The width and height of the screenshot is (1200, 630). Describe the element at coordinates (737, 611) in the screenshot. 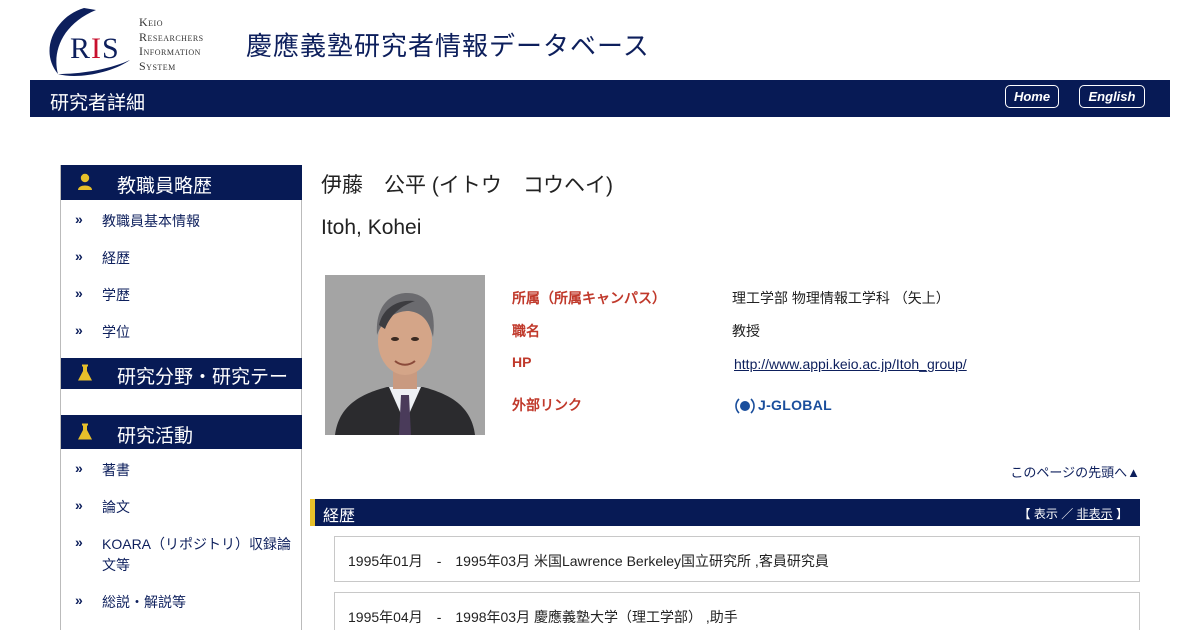

I see `career-row: 1995年04月 - 1998年03月 慶應義塾大学（理工学部） ,助手` at that location.